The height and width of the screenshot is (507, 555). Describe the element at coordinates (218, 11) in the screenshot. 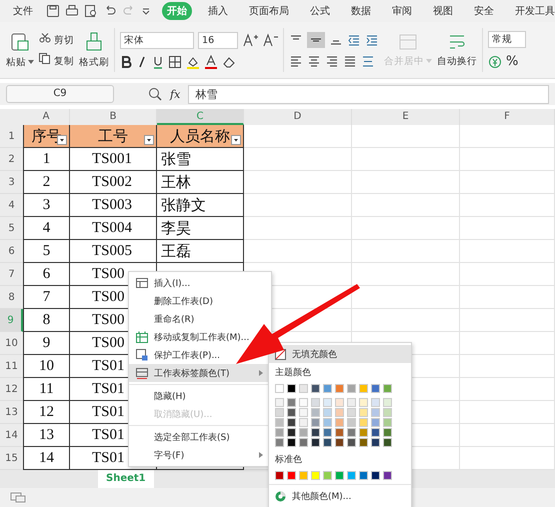

I see `ribbon-tab: 插入` at that location.